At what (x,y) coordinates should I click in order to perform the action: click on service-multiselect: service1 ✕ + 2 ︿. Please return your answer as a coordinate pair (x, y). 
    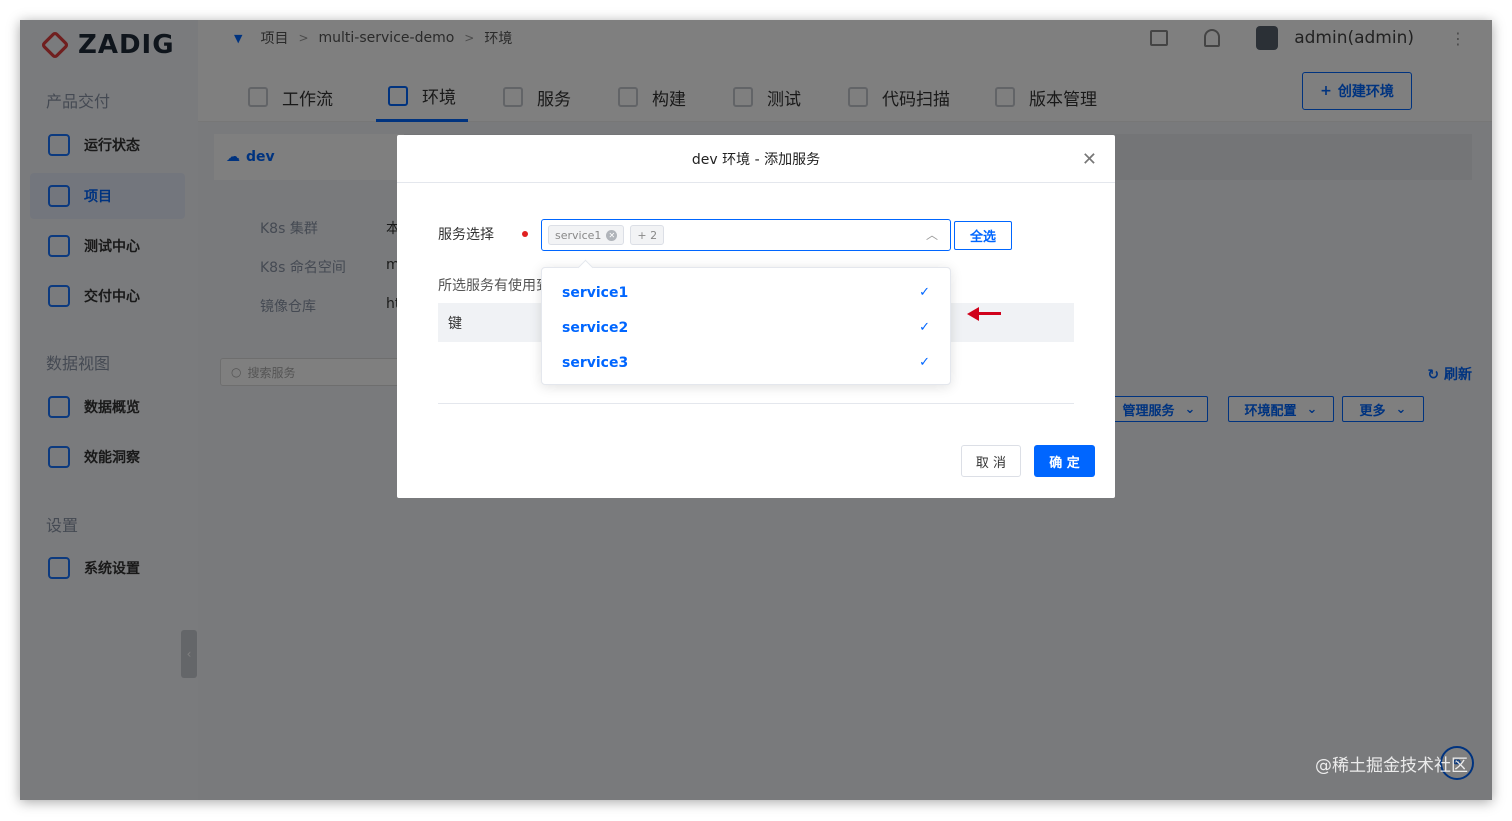
    Looking at the image, I should click on (746, 235).